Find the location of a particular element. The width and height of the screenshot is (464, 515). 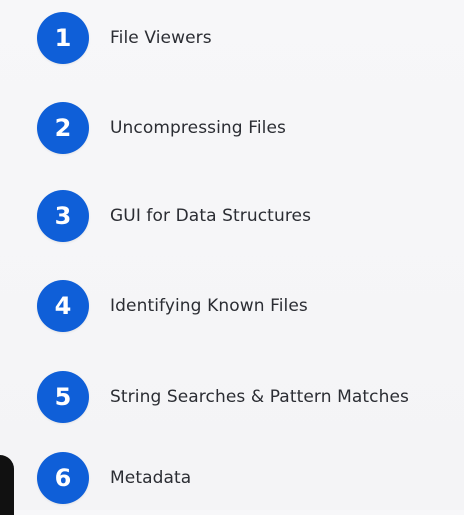

number-badge: 2 is located at coordinates (63, 128).